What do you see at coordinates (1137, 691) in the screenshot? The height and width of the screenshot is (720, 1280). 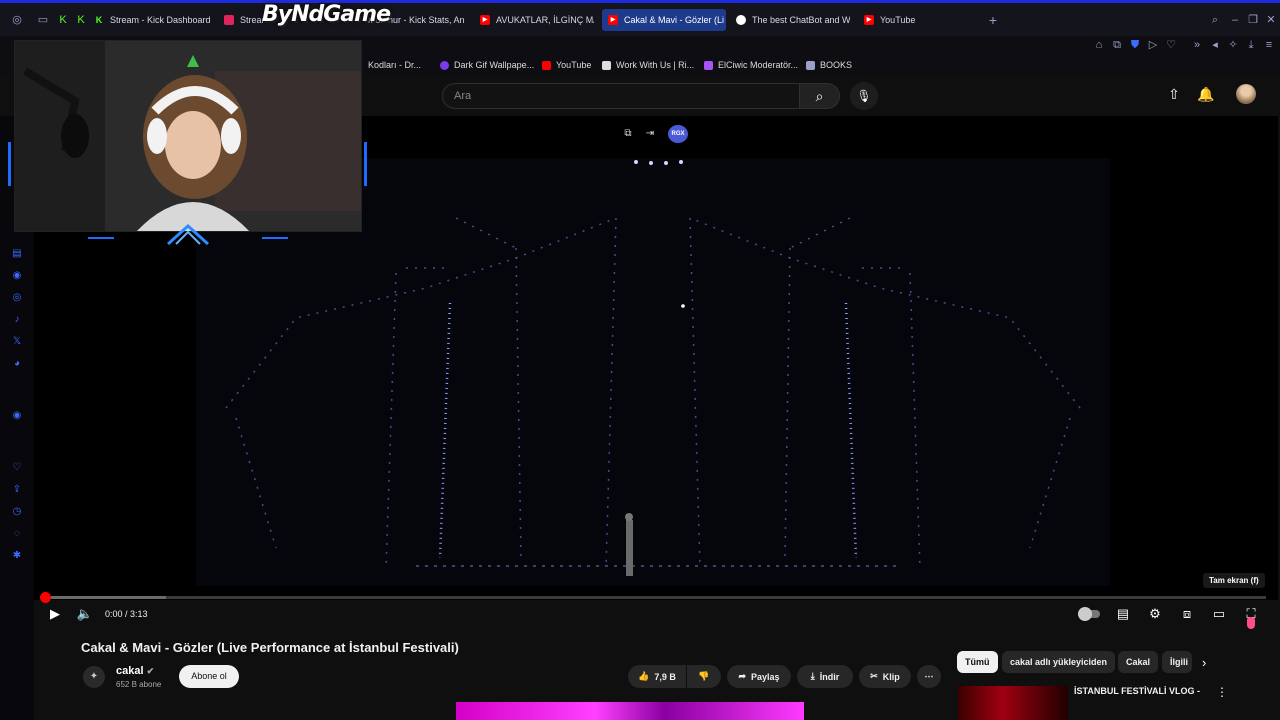 I see `recommended-video-title: İSTANBUL FESTİVALİ VLOG -` at bounding box center [1137, 691].